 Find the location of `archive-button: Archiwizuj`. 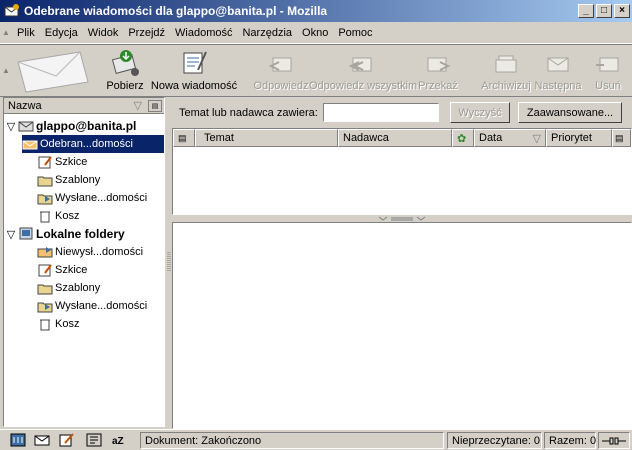

archive-button: Archiwizuj is located at coordinates (506, 70).